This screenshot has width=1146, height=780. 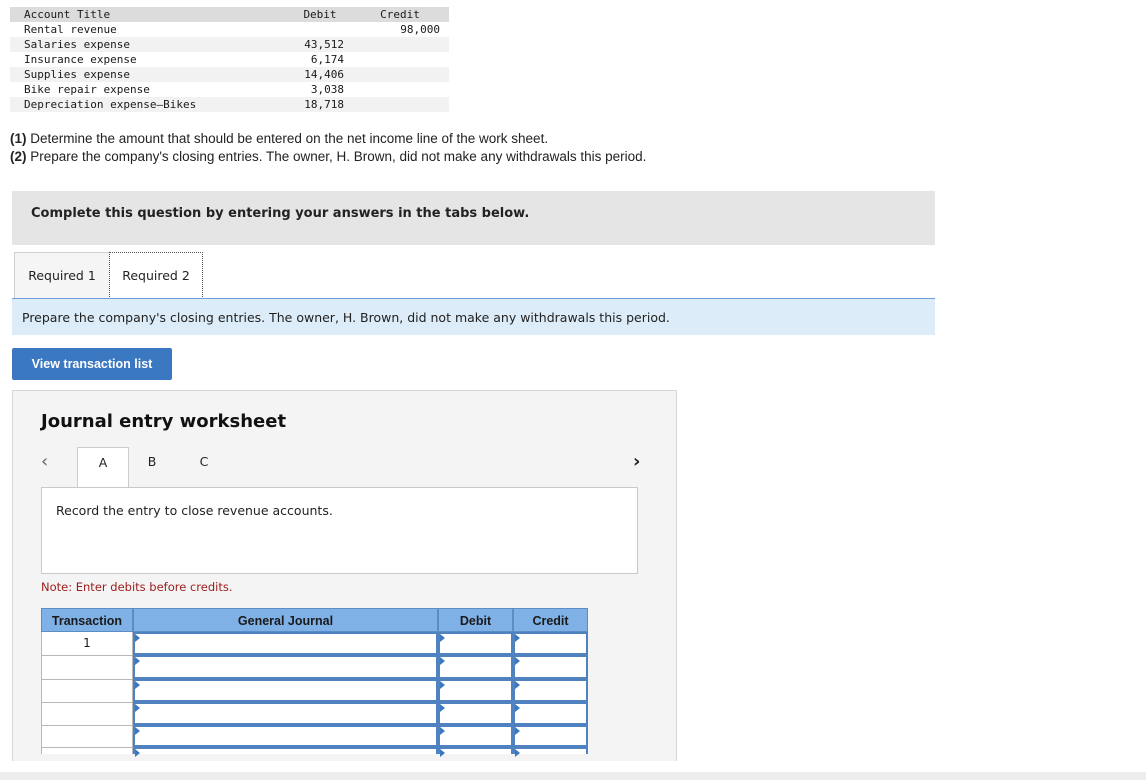 I want to click on credit-header: Credit, so click(x=400, y=14).